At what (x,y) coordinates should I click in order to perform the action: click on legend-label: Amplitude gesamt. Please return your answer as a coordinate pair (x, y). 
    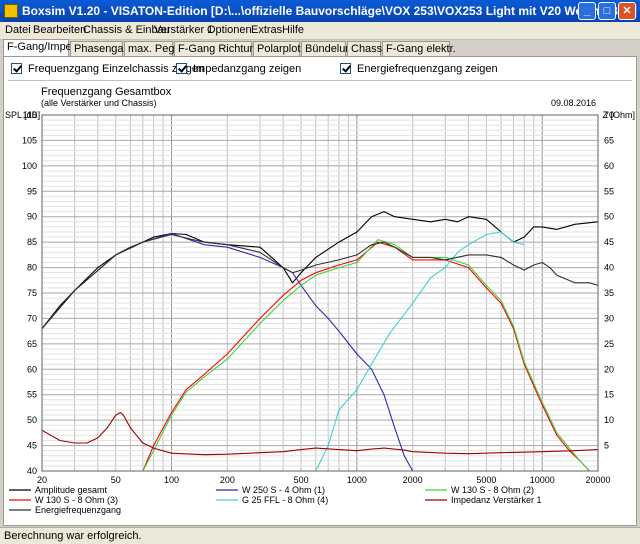
    Looking at the image, I should click on (71, 490).